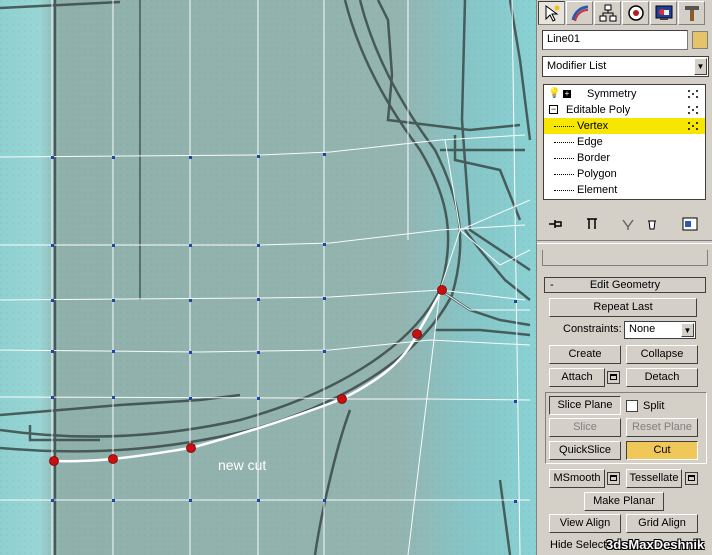 The image size is (712, 555). Describe the element at coordinates (577, 478) in the screenshot. I see `msmooth-button: MSmooth` at that location.